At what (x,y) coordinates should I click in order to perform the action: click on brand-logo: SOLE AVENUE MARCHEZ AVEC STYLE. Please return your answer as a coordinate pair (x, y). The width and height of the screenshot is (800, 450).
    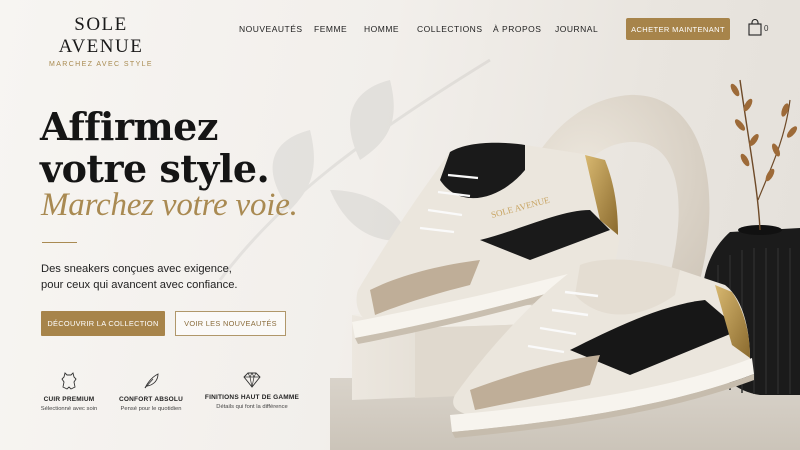
    Looking at the image, I should click on (101, 41).